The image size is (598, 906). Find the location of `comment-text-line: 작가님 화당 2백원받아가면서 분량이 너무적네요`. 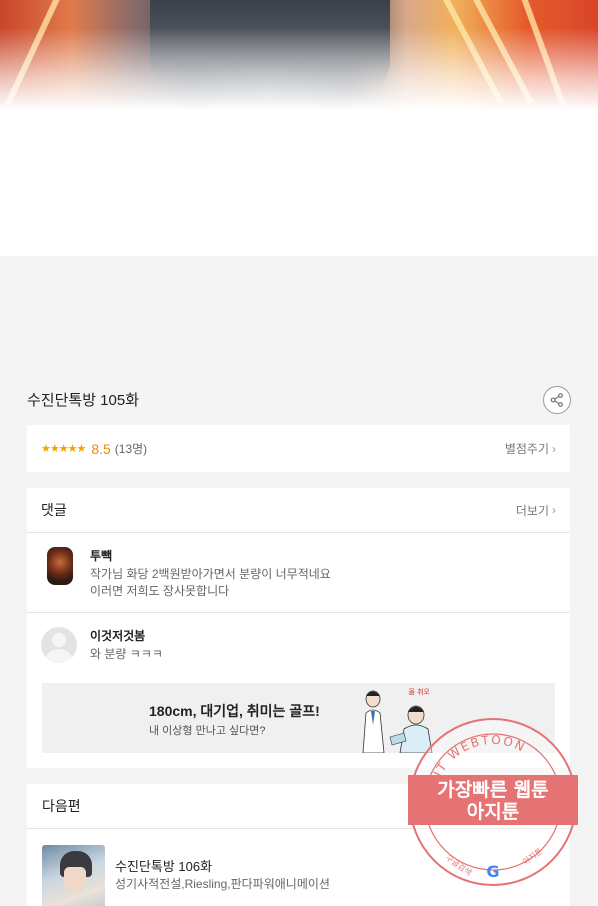

comment-text-line: 작가님 화당 2백원받아가면서 분량이 너무적네요 is located at coordinates (210, 574).